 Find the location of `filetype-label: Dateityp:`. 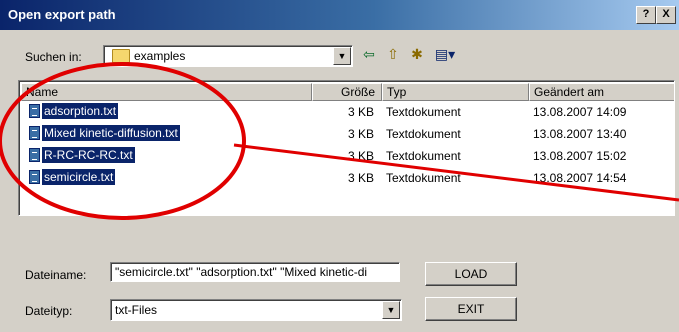

filetype-label: Dateityp: is located at coordinates (49, 311).